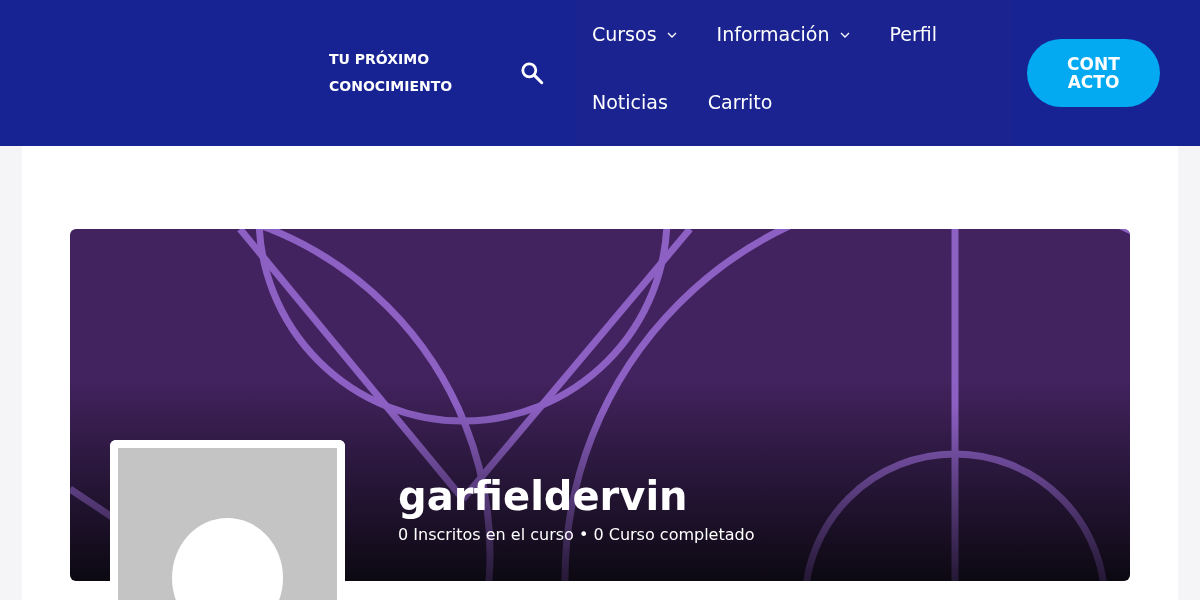  I want to click on username: garfieldervin, so click(543, 496).